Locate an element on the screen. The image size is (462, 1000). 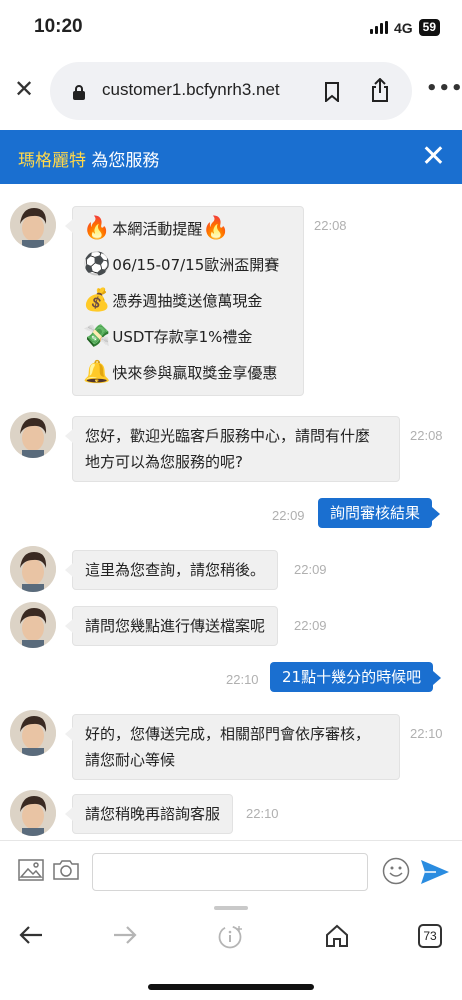
welcome-bubble: 您好，歡迎光臨客戶服務中心，請問有什麼 地方可以為您服務的呢? is located at coordinates (232, 449).